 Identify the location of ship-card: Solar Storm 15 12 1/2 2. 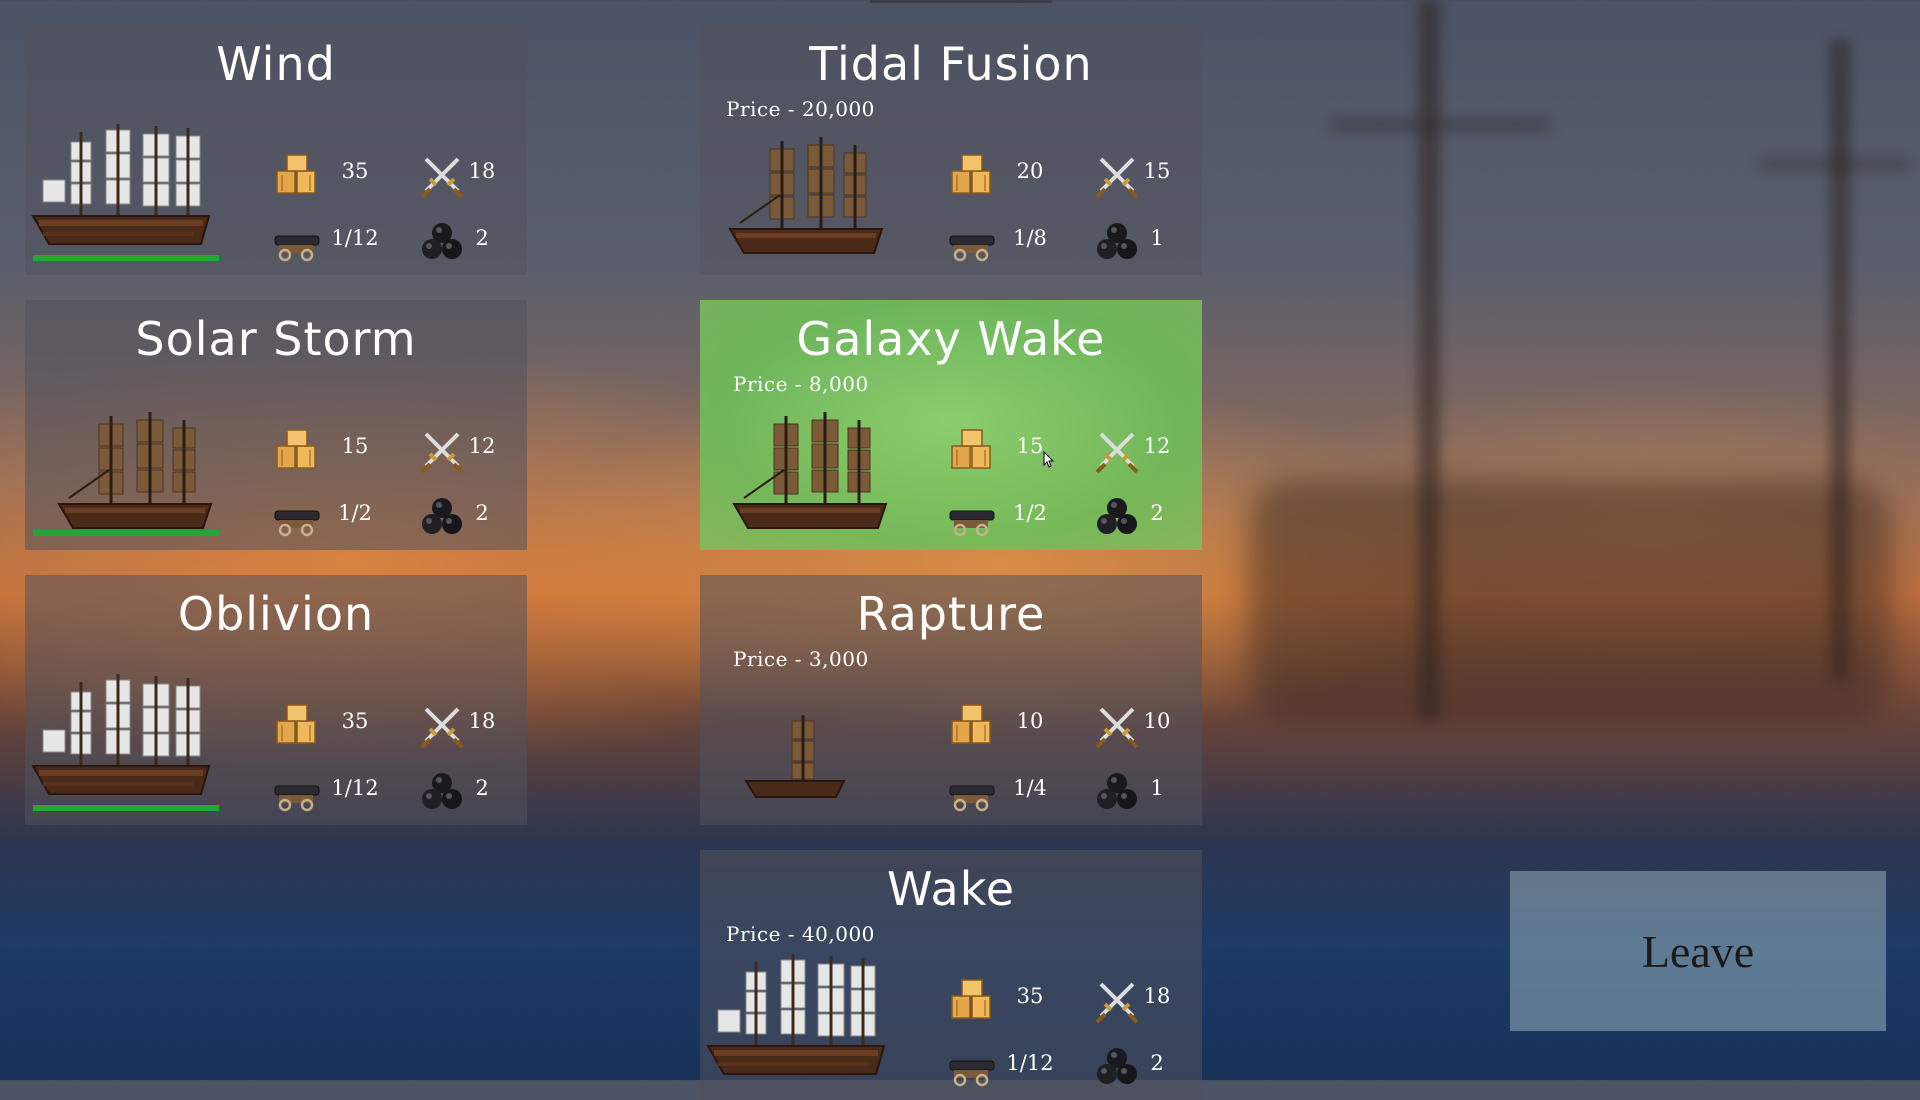
(276, 425).